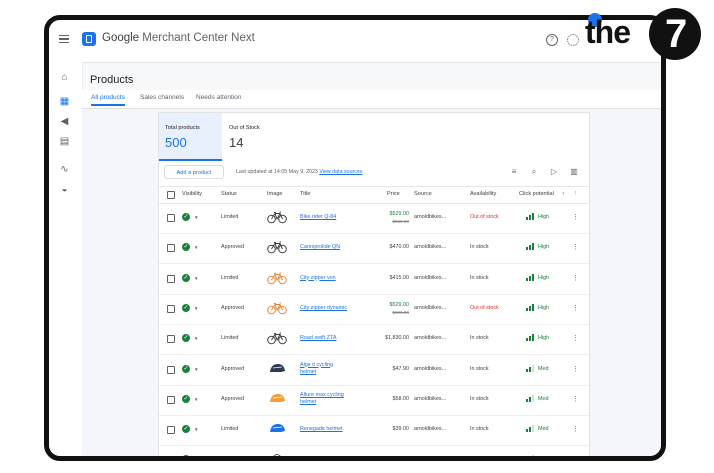  Describe the element at coordinates (64, 189) in the screenshot. I see `bell-icon: ◒` at that location.